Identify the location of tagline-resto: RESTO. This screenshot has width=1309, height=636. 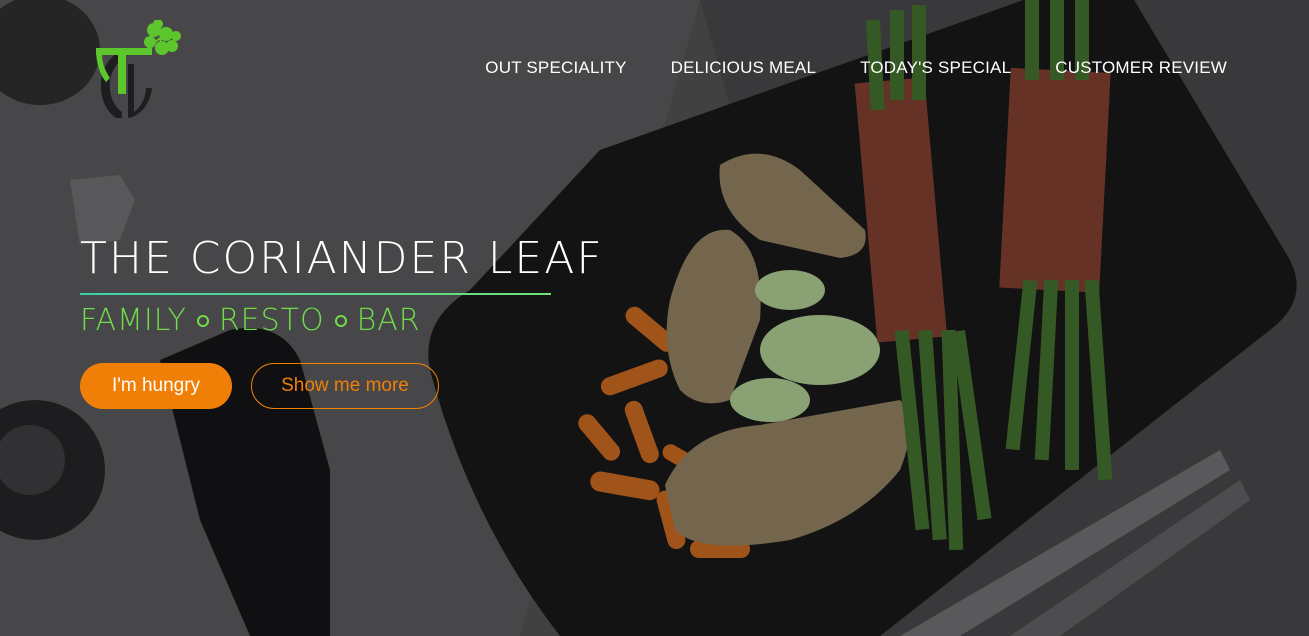
(271, 320).